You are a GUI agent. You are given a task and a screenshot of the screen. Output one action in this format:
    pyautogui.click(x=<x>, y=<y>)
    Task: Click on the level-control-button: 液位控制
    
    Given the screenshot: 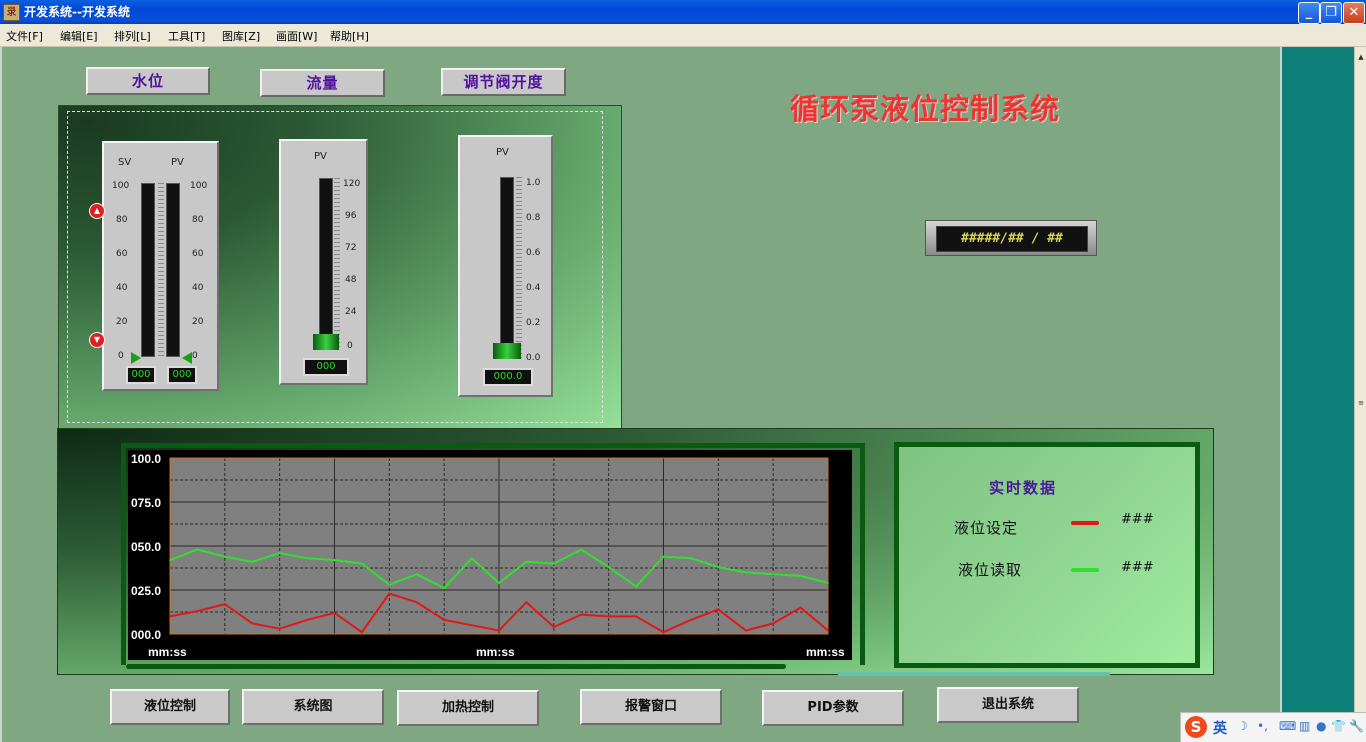 What is the action you would take?
    pyautogui.click(x=170, y=707)
    